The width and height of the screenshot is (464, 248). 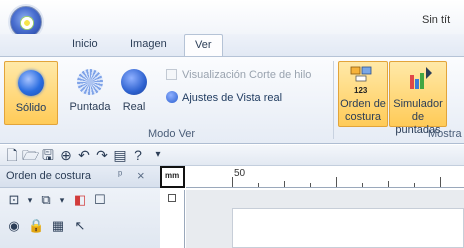 I want to click on simulador-puntadas-button: Simulador de puntadas, so click(x=418, y=98).